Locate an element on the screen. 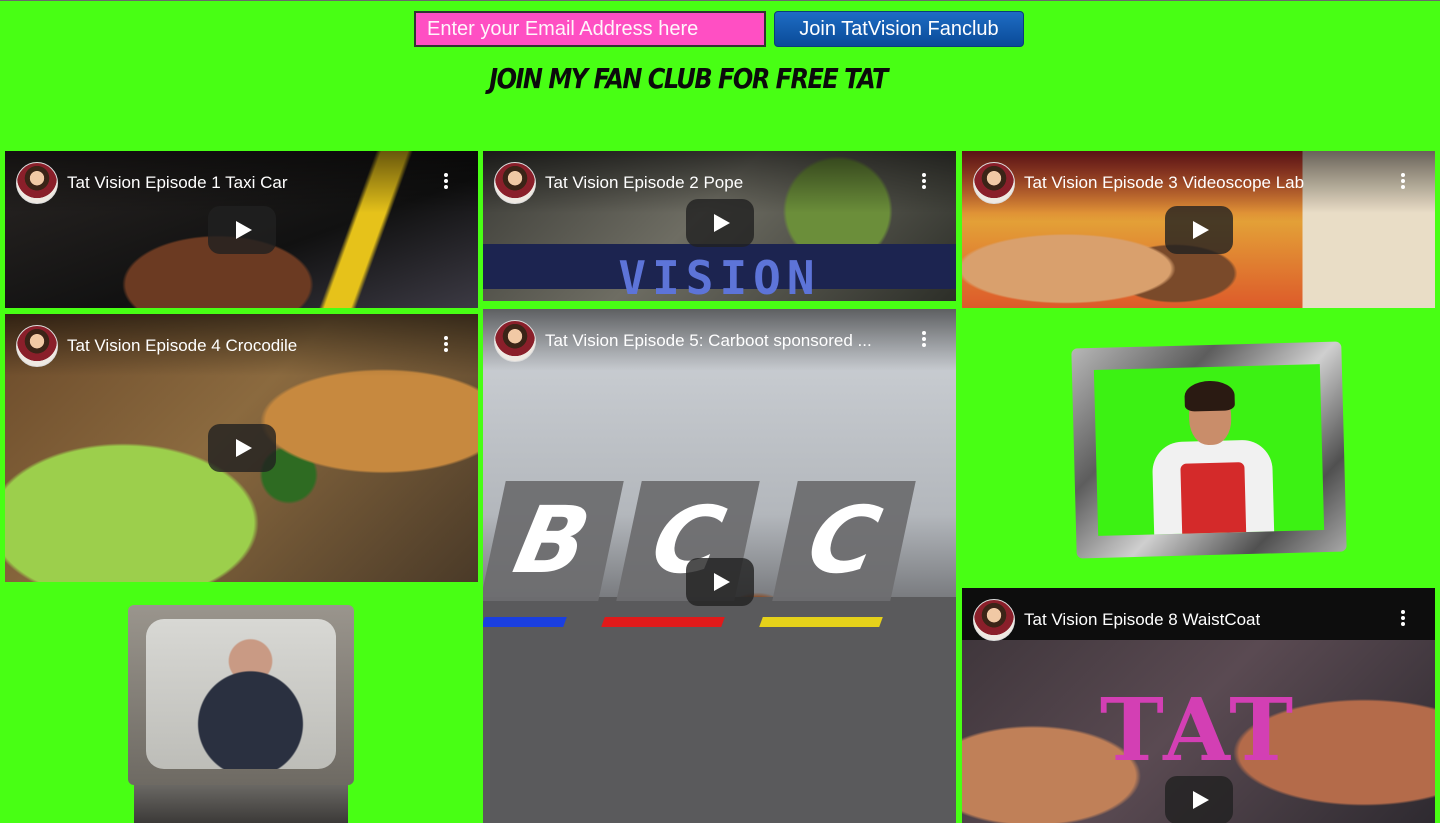  video-title: Tat Vision Episode 1 Taxi Car is located at coordinates (177, 183).